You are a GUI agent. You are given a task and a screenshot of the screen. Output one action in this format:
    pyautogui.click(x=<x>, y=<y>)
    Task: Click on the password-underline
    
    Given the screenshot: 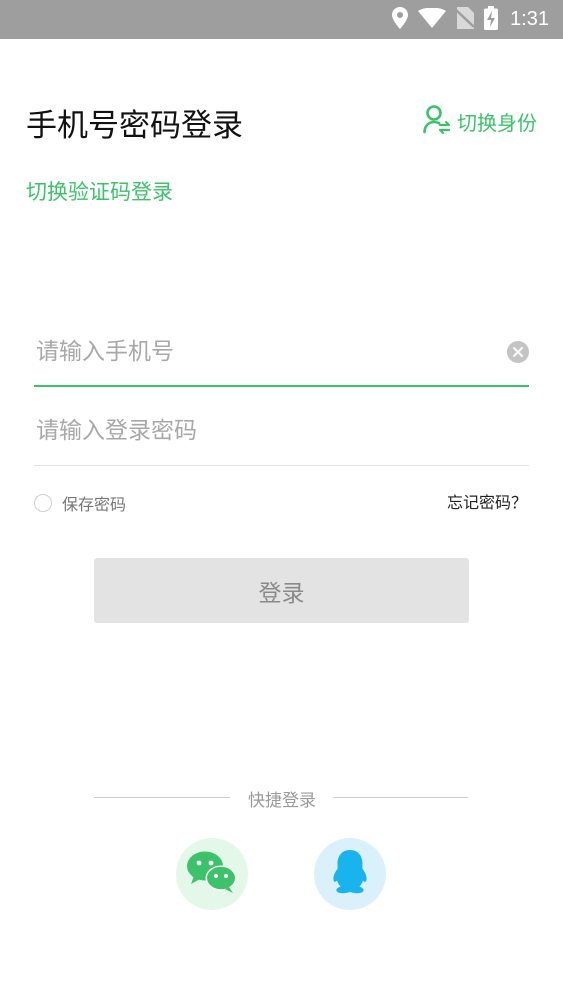 What is the action you would take?
    pyautogui.click(x=281, y=465)
    